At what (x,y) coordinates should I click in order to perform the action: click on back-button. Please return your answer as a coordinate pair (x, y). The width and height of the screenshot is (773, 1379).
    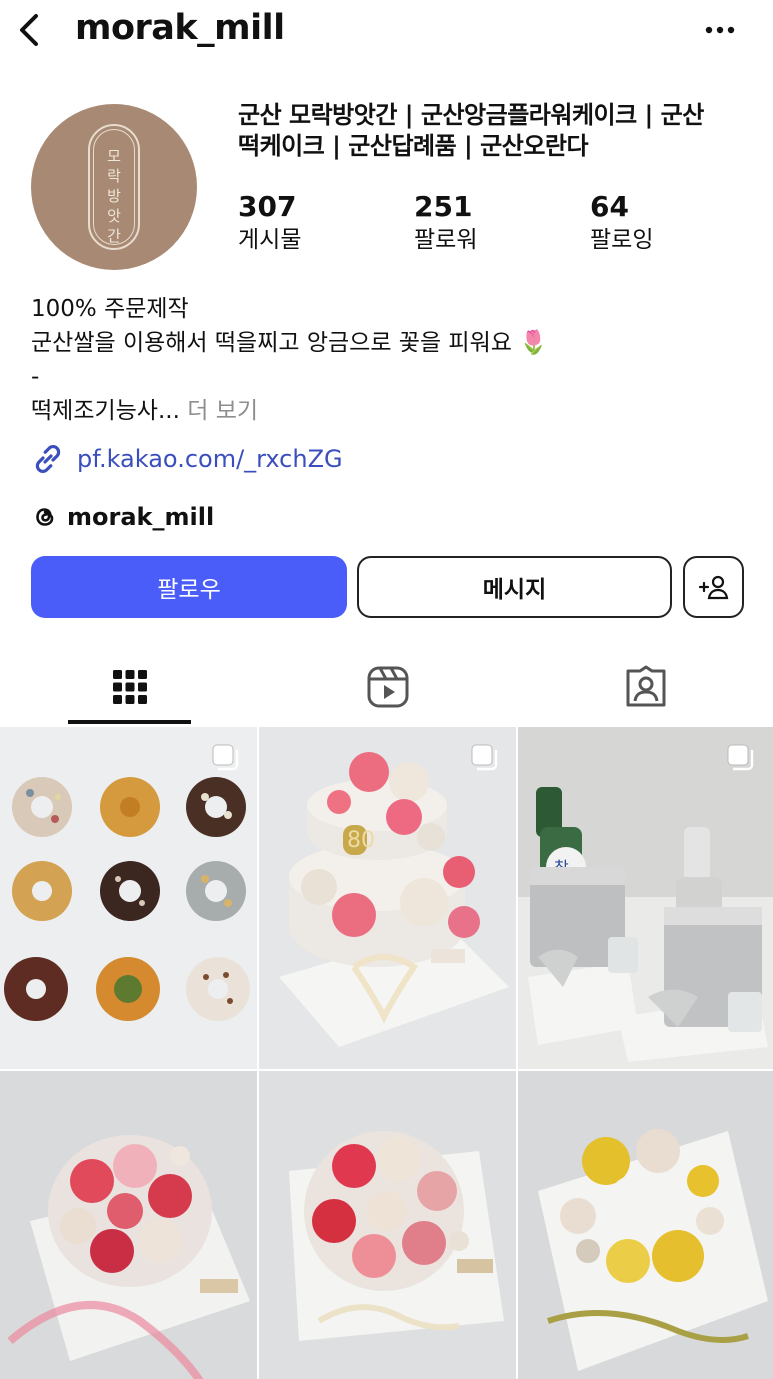
    Looking at the image, I should click on (30, 30).